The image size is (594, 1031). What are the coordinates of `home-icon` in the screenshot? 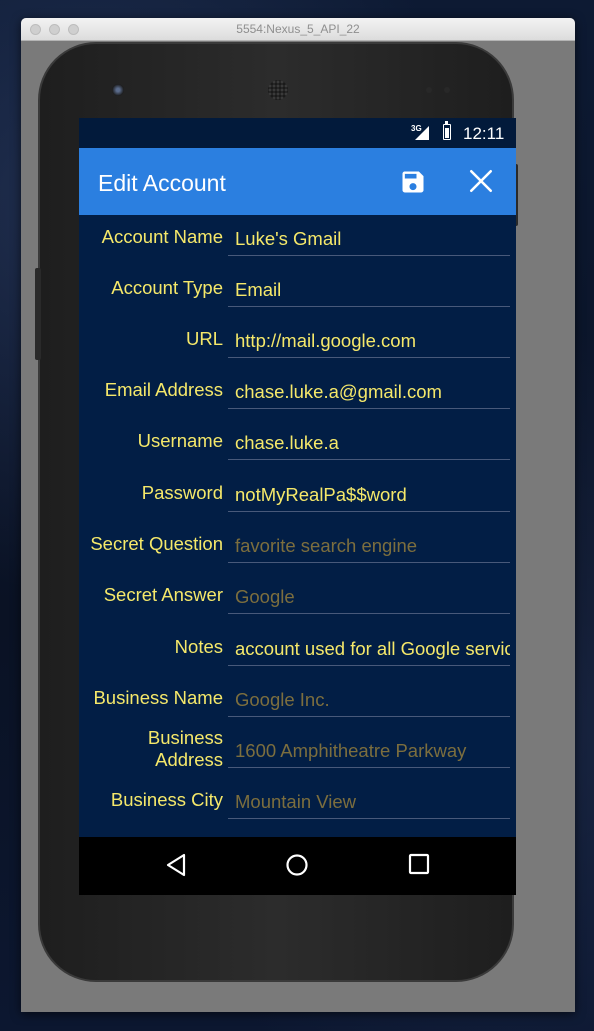 It's located at (297, 865).